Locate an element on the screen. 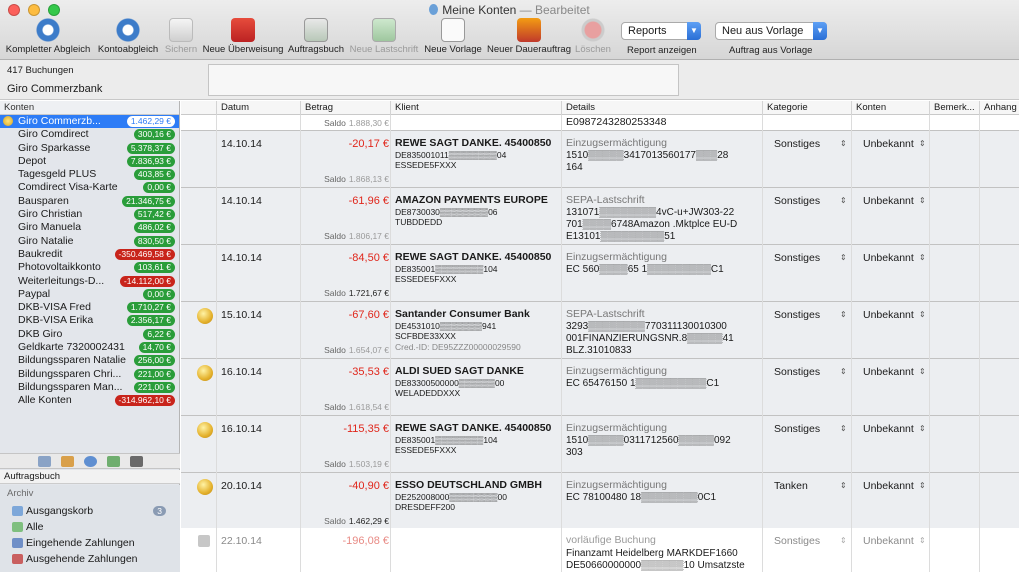 The width and height of the screenshot is (1019, 572). reports-caption: Report anzeigen is located at coordinates (662, 50).